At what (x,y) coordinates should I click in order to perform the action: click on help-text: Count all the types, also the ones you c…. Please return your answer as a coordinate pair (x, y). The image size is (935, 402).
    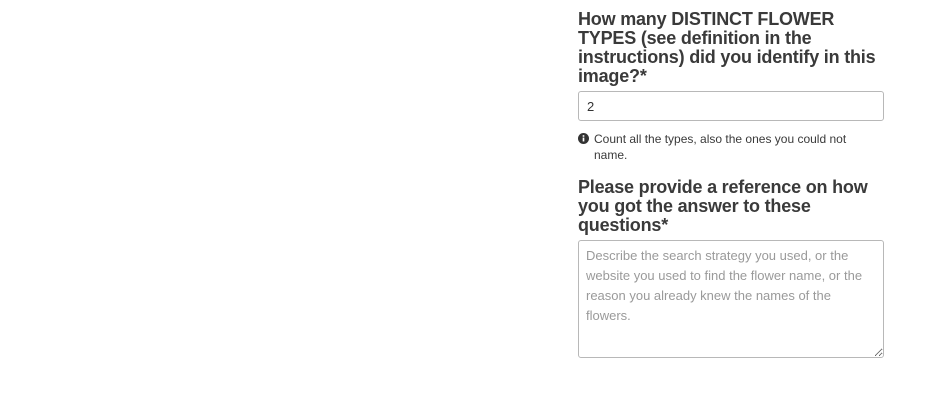
    Looking at the image, I should click on (720, 147).